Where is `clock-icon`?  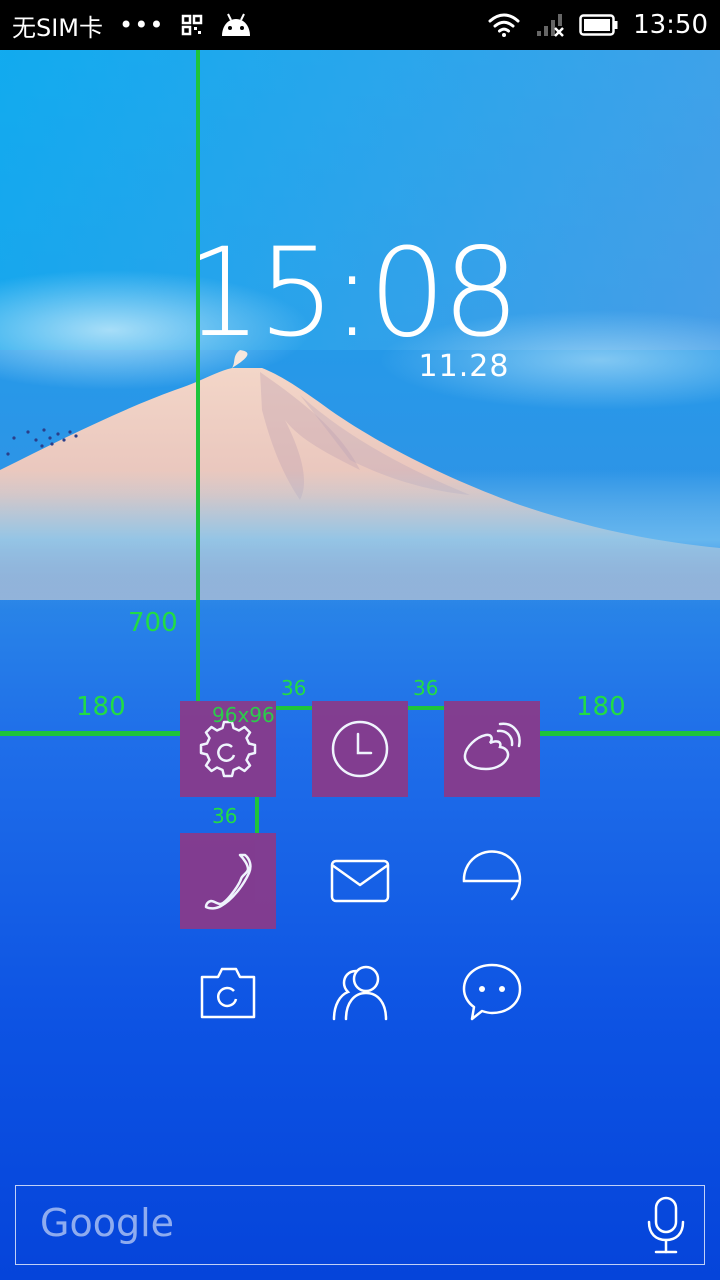 clock-icon is located at coordinates (360, 749).